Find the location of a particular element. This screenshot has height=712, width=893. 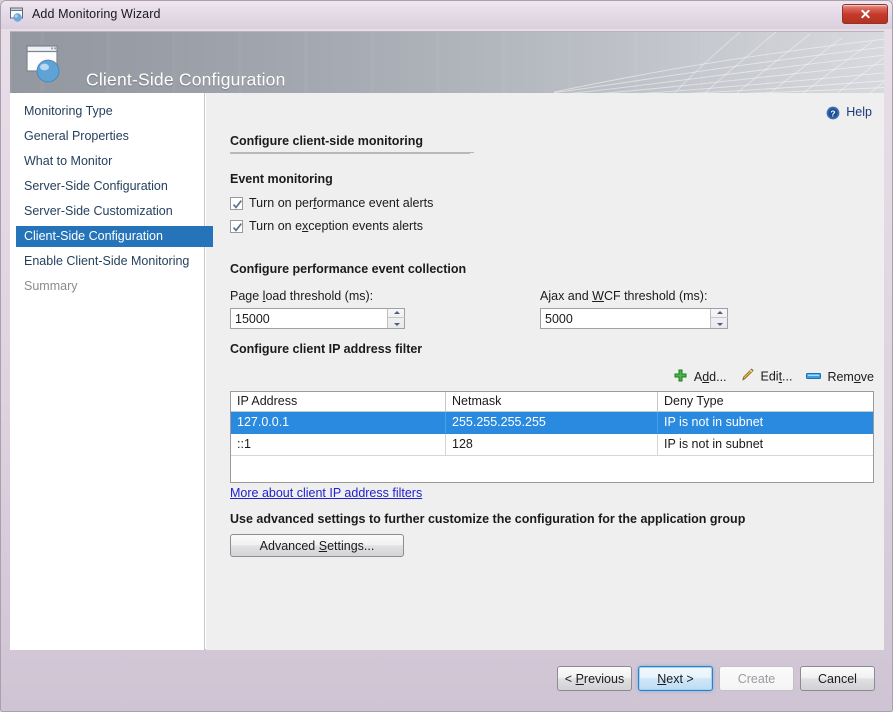

sidebar-item-server-side-customization: Server-Side Customization is located at coordinates (114, 211).